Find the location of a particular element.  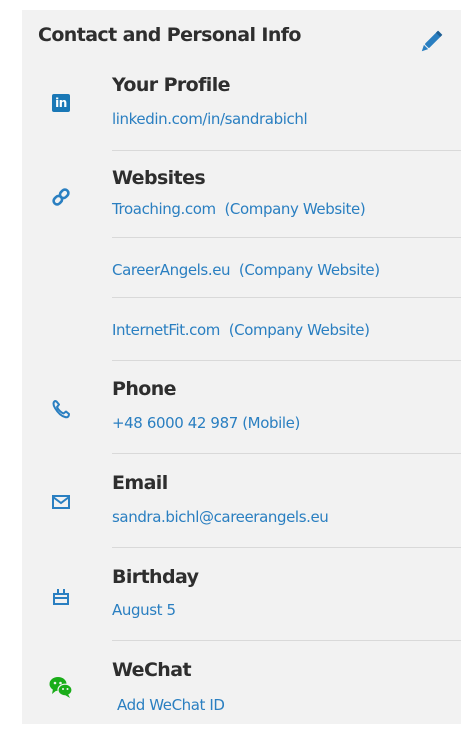

profile-url-link: linkedin.com/in/sandrabichl is located at coordinates (210, 119).